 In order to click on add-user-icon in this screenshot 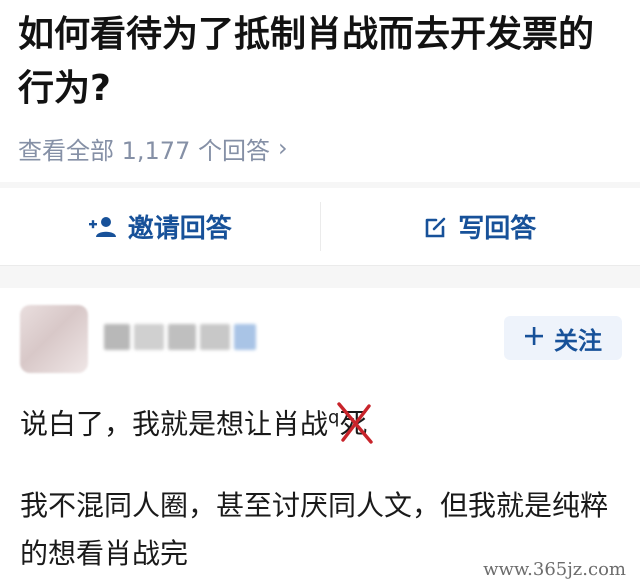, I will do `click(103, 227)`.